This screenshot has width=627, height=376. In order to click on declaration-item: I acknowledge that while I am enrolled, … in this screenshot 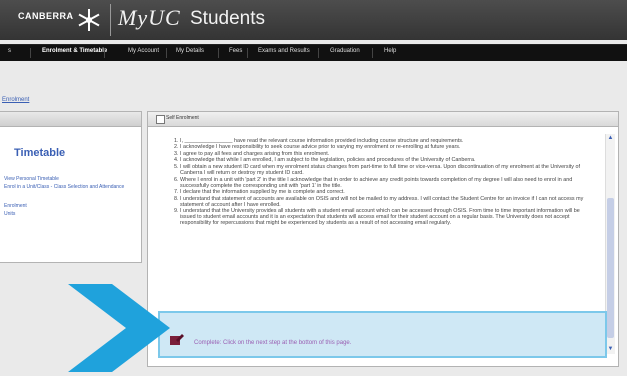, I will do `click(387, 160)`.